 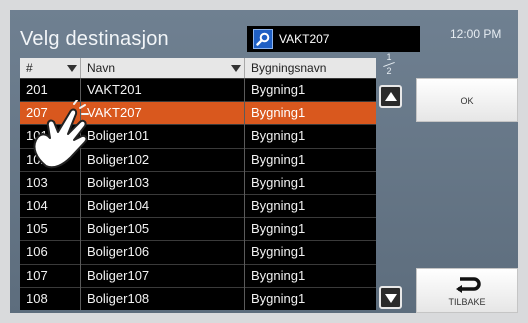 I want to click on triangle-down-icon, so click(x=391, y=298).